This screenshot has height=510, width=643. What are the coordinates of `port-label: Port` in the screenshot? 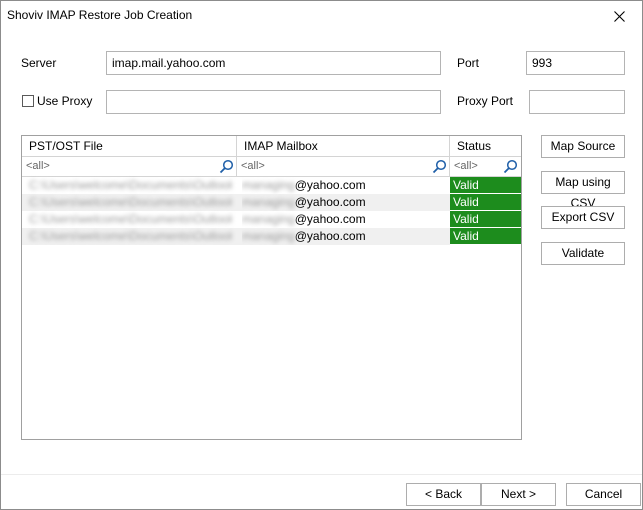 It's located at (468, 63).